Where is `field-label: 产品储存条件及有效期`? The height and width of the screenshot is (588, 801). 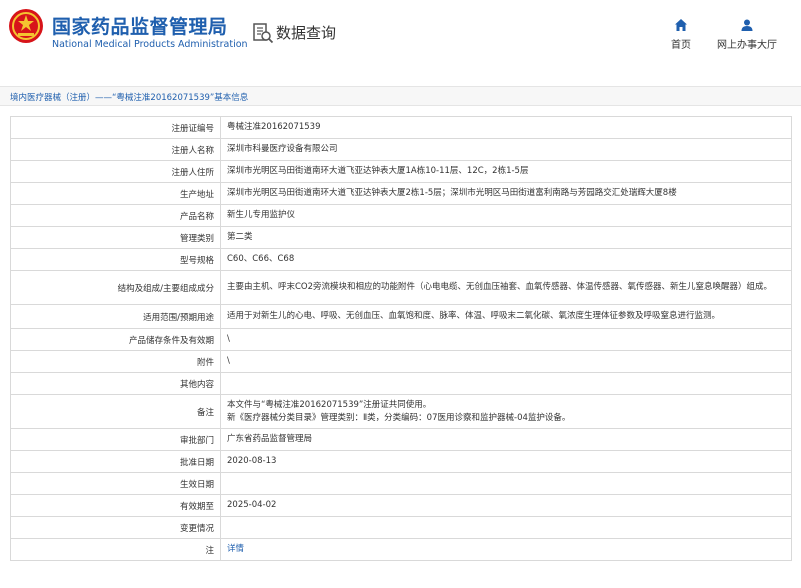
field-label: 产品储存条件及有效期 is located at coordinates (115, 339).